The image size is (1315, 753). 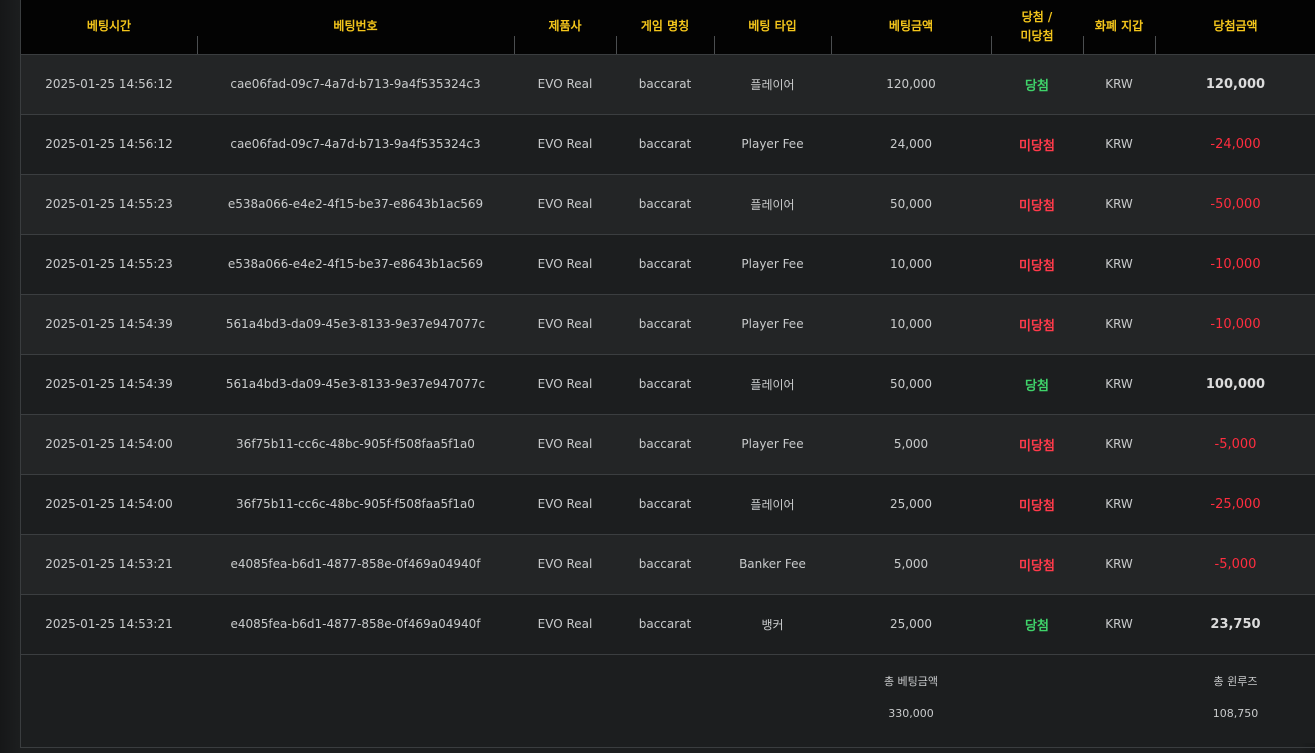 I want to click on header-bet-amount: 베팅금액, so click(x=911, y=27).